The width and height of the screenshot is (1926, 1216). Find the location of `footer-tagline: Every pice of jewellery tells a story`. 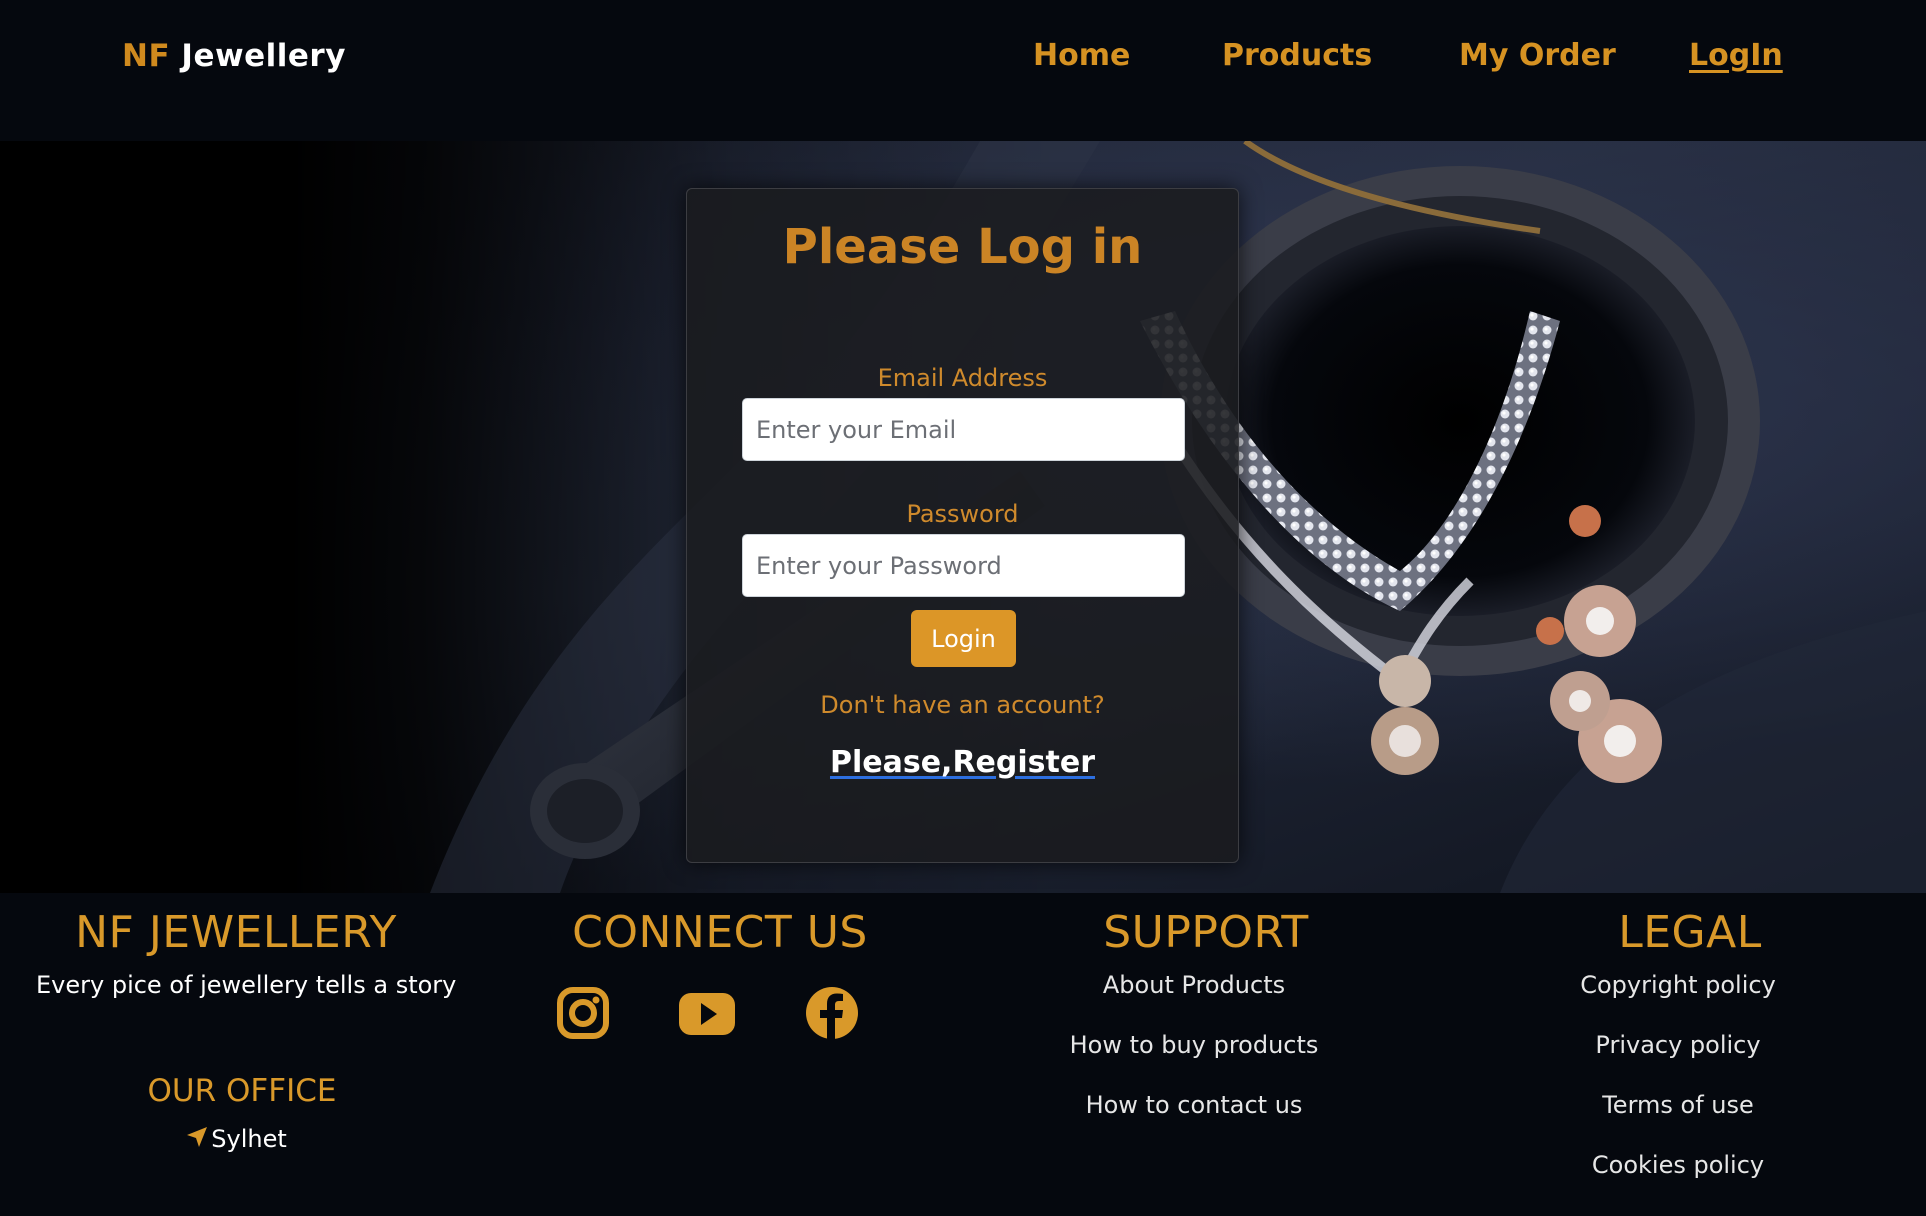

footer-tagline: Every pice of jewellery tells a story is located at coordinates (246, 985).